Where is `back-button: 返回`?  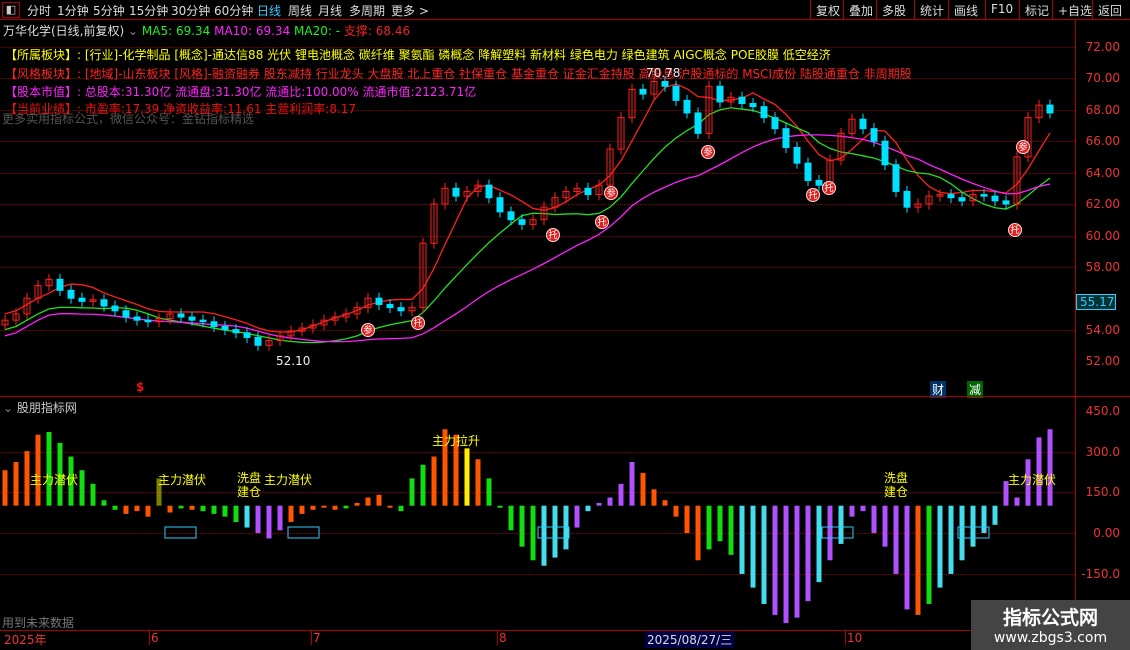 back-button: 返回 is located at coordinates (1109, 10).